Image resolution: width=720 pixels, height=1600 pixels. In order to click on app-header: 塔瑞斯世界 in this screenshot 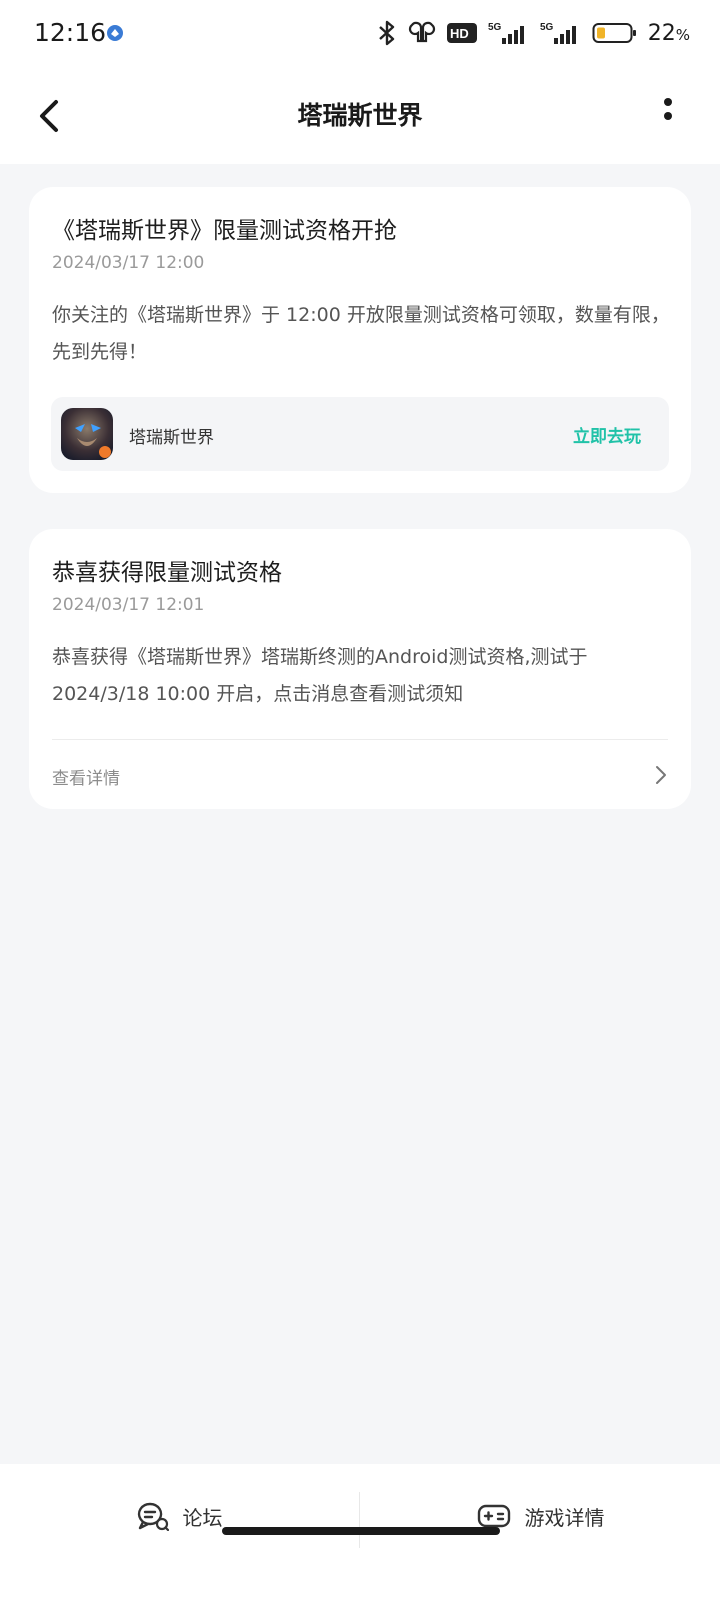, I will do `click(360, 116)`.